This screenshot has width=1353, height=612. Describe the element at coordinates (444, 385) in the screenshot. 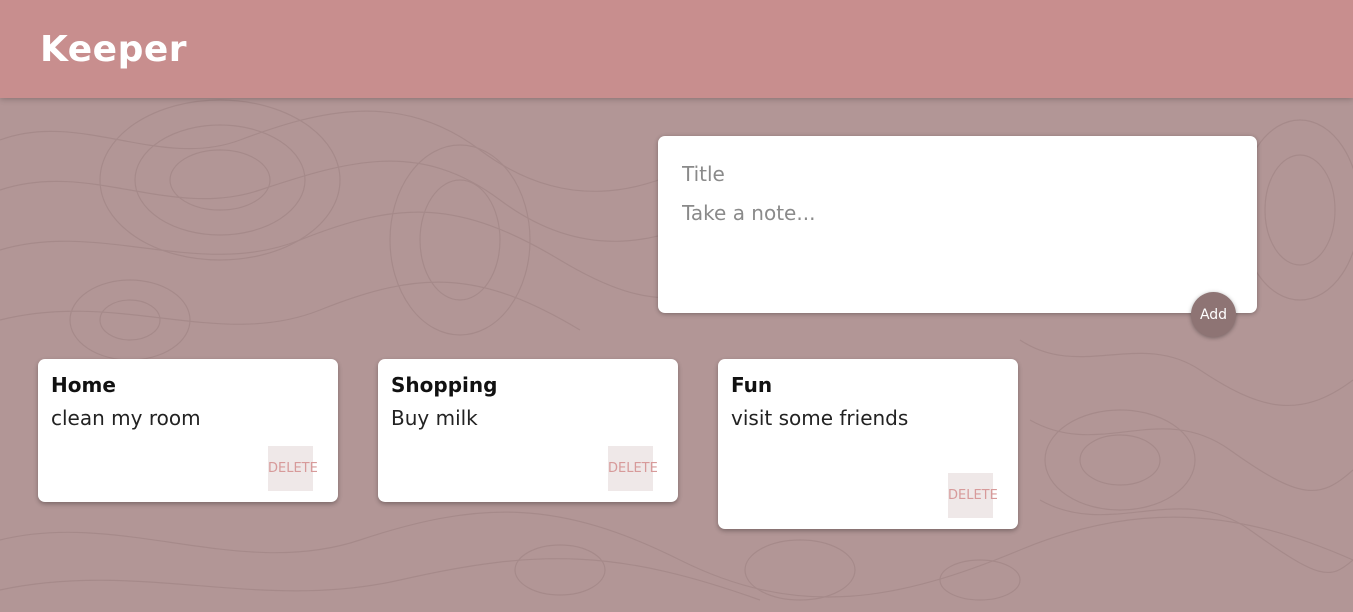

I see `note-title: Shopping` at that location.